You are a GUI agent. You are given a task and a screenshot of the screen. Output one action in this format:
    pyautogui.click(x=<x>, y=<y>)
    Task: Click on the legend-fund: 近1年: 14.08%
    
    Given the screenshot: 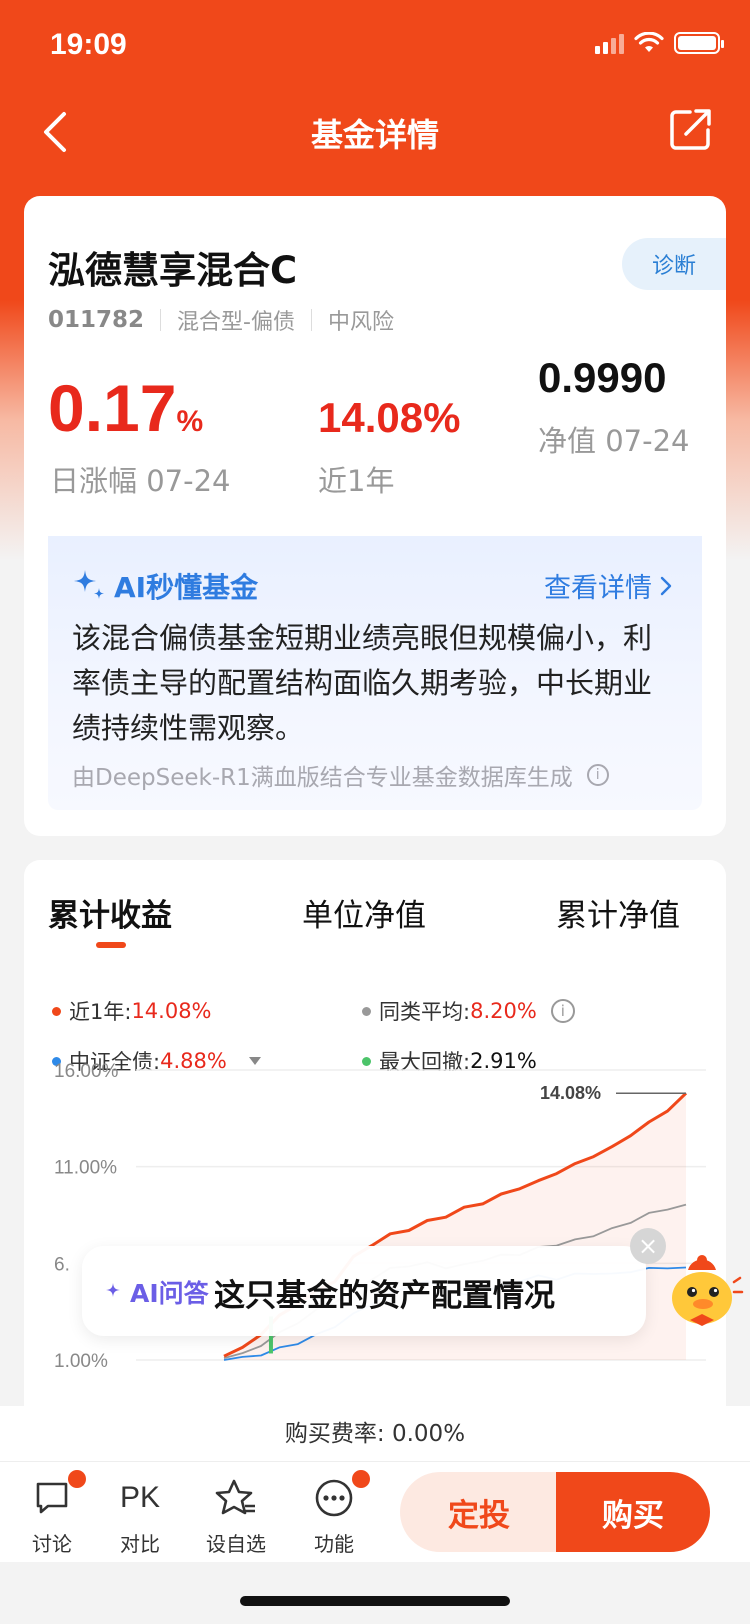 What is the action you would take?
    pyautogui.click(x=132, y=1011)
    